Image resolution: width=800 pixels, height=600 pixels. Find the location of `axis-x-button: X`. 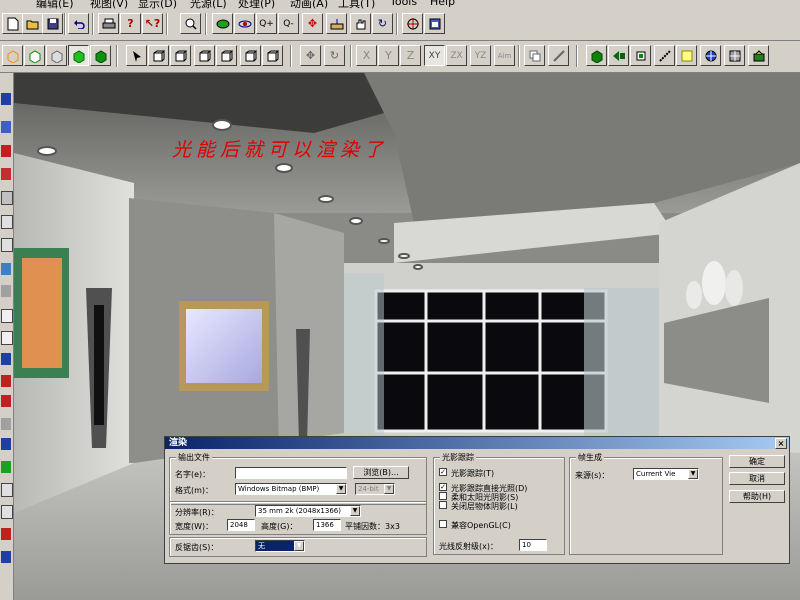

axis-x-button: X is located at coordinates (366, 55).